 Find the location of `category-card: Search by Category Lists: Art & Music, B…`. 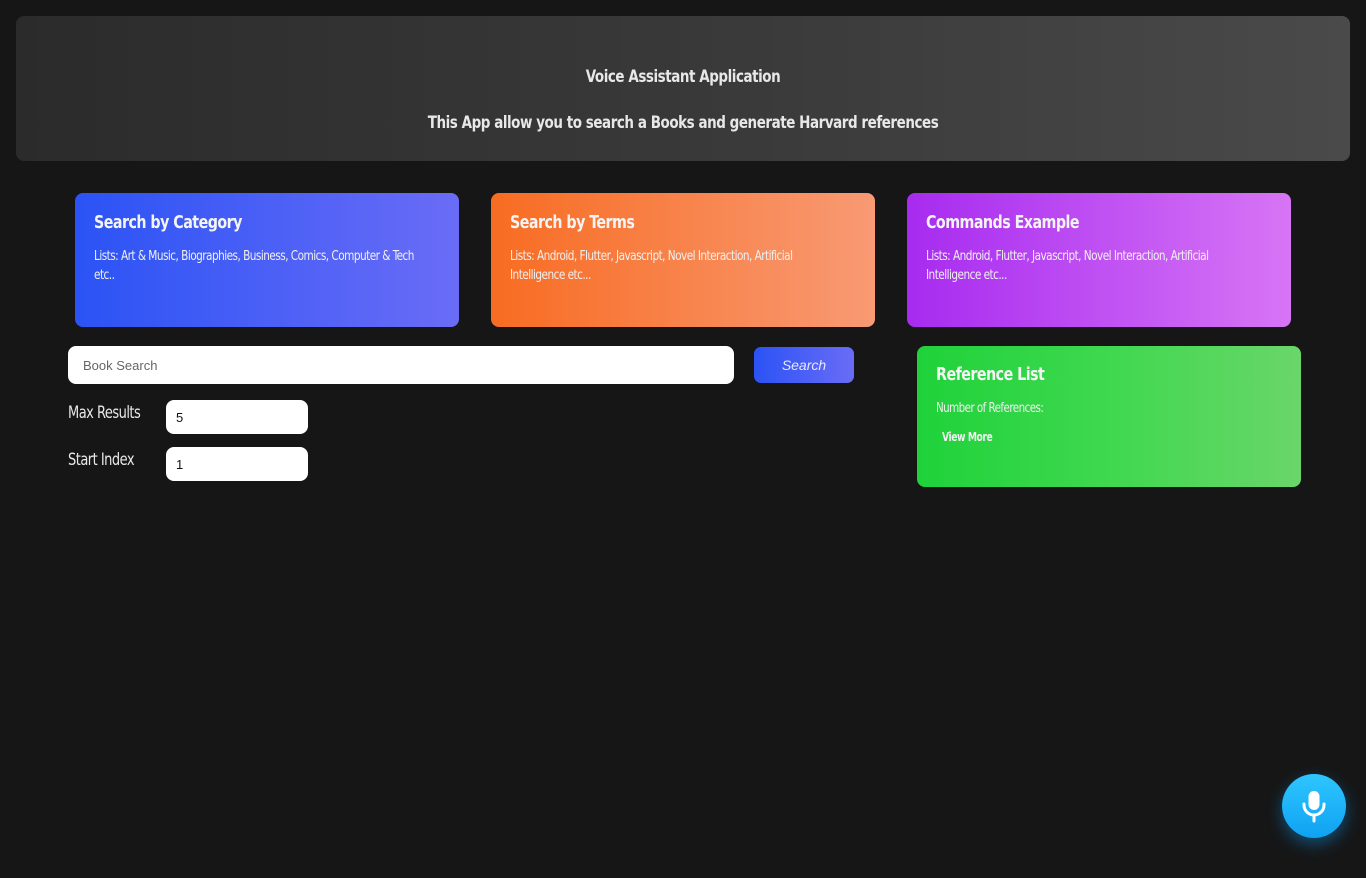

category-card: Search by Category Lists: Art & Music, B… is located at coordinates (267, 260).